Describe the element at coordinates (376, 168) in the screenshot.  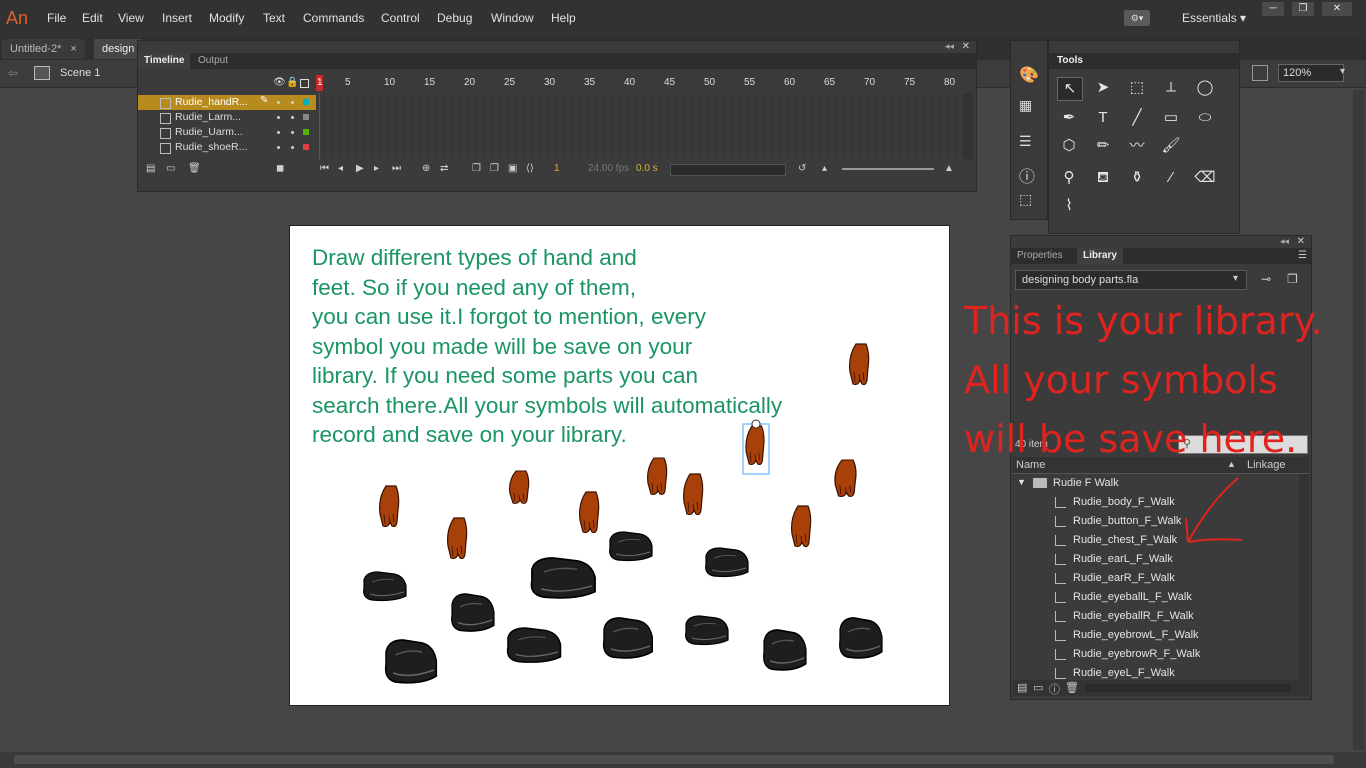
I see `next-frame-icon: ▸` at that location.